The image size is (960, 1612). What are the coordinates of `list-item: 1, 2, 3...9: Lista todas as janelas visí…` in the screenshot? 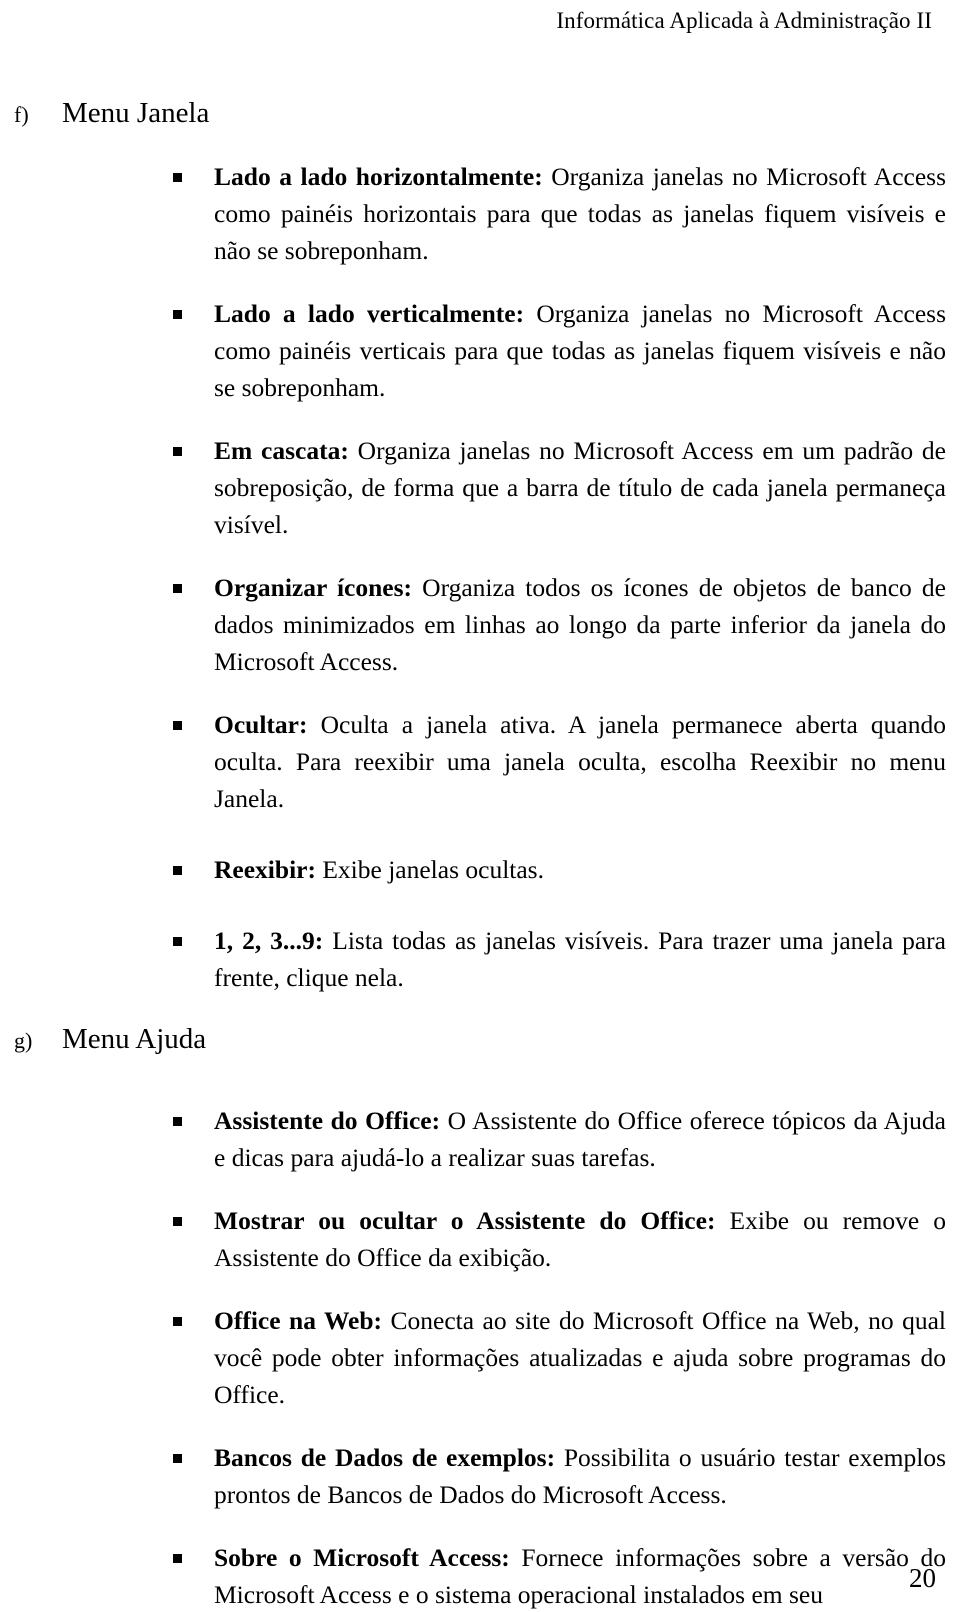 It's located at (551, 959).